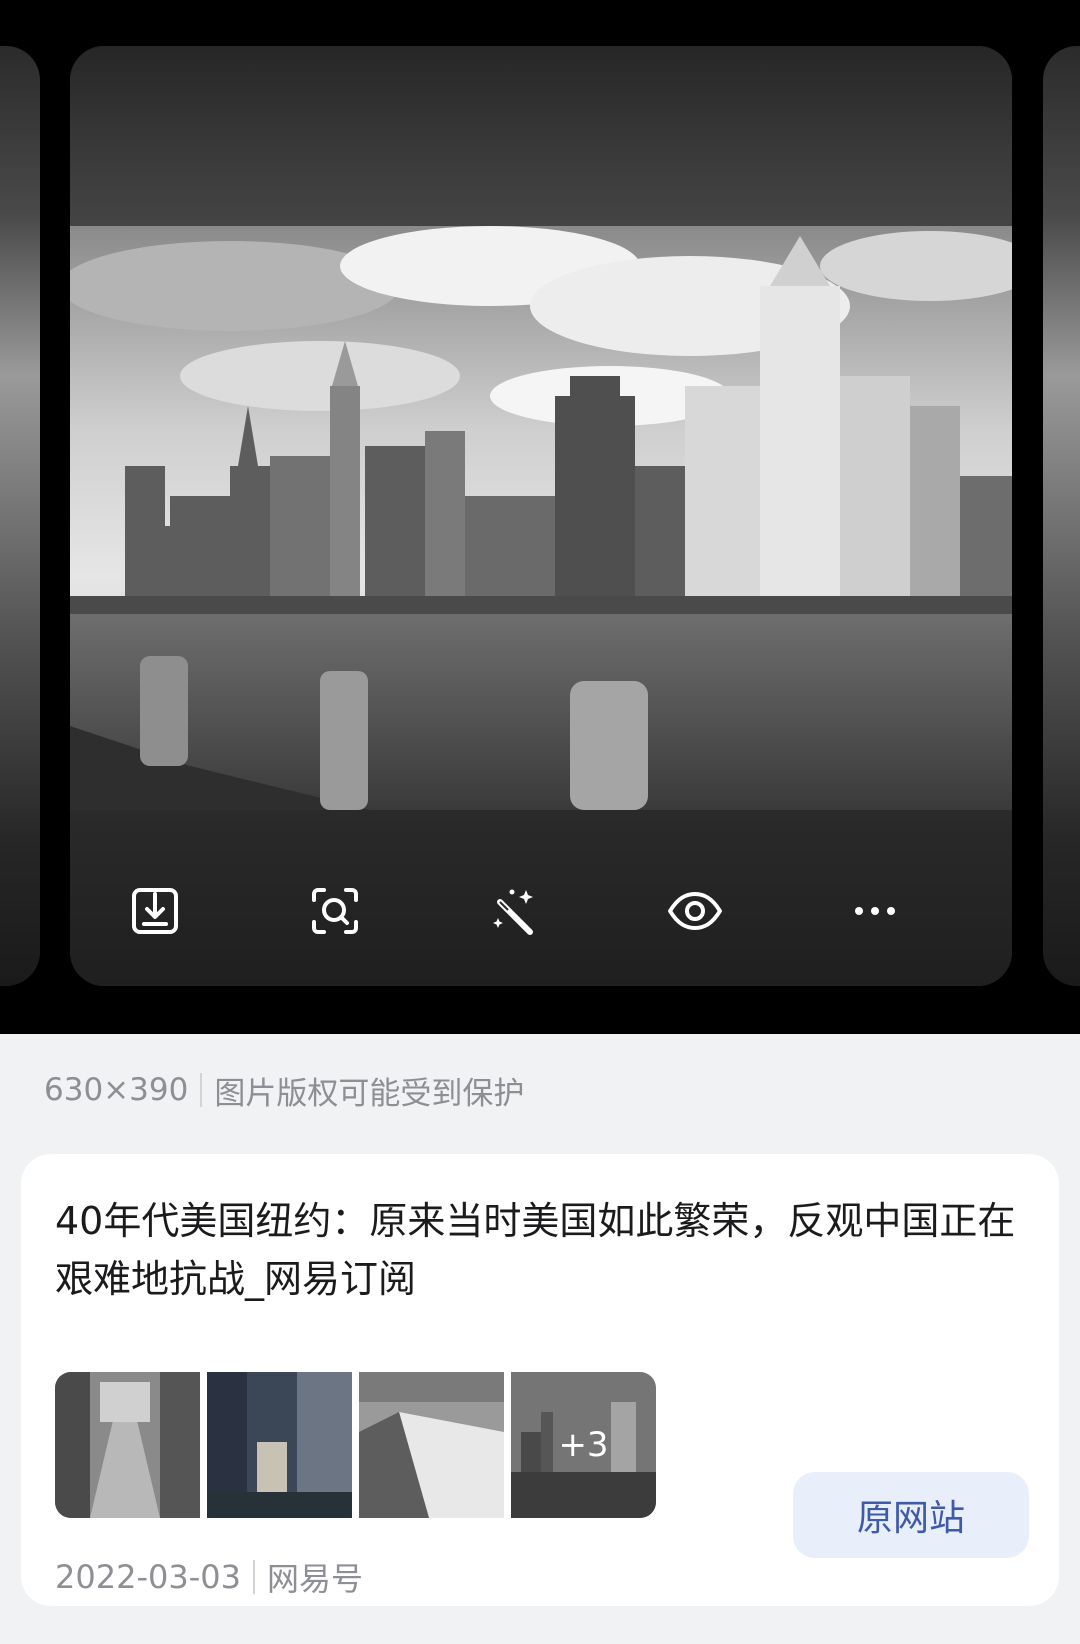 The width and height of the screenshot is (1080, 1644). I want to click on more-icon, so click(875, 911).